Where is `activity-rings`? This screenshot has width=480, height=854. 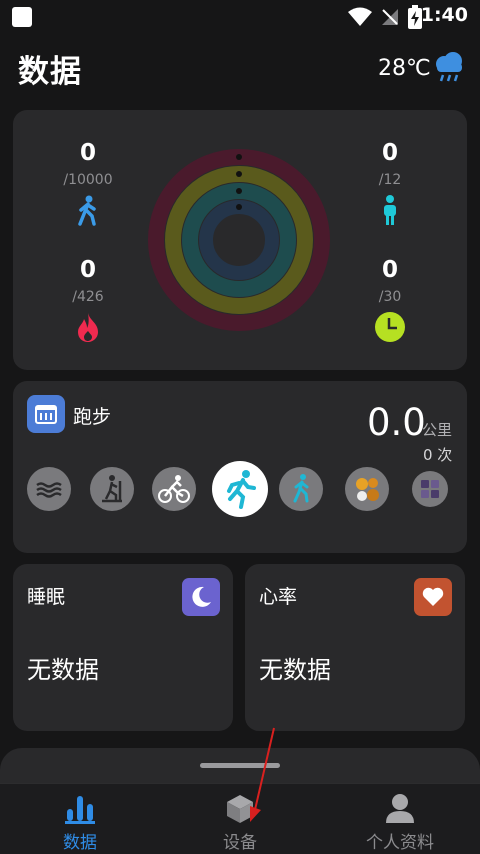
activity-rings is located at coordinates (239, 240).